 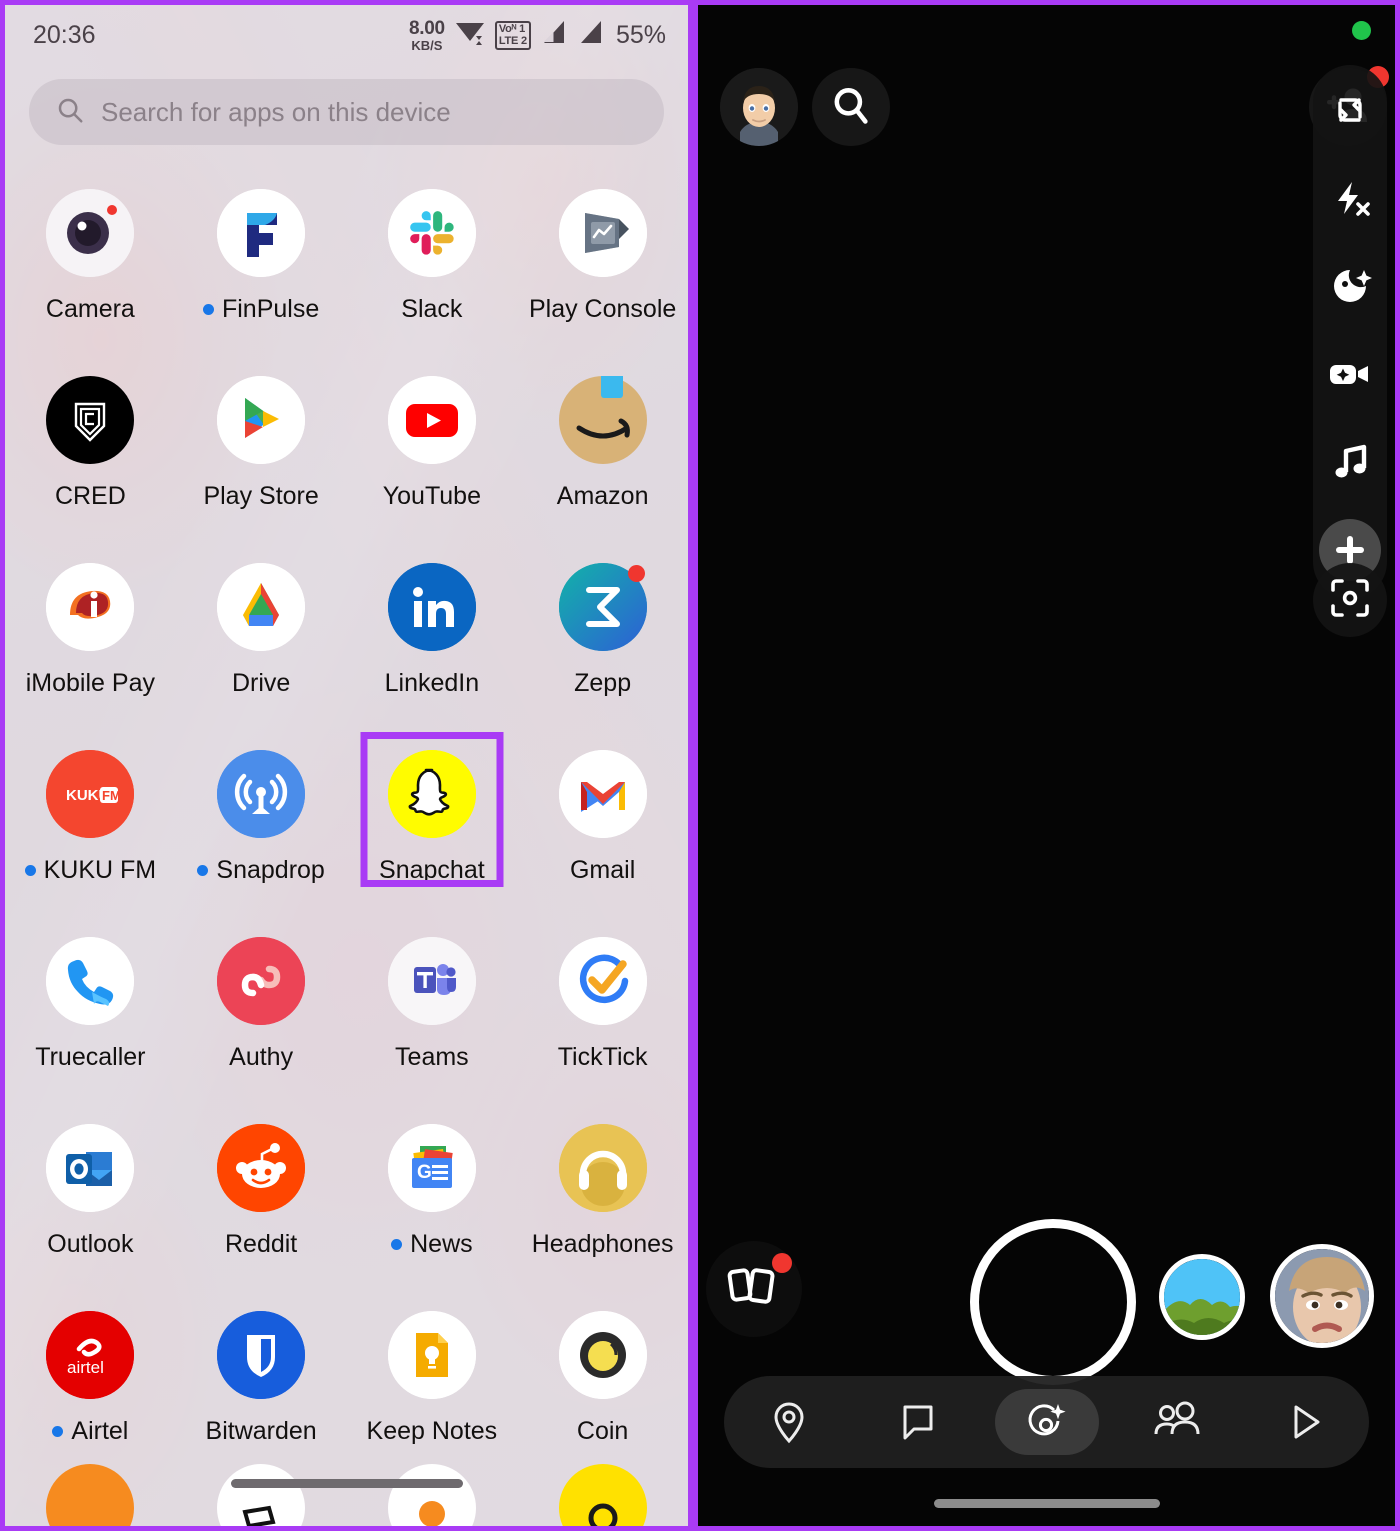 What do you see at coordinates (431, 1355) in the screenshot?
I see `keep-notes-icon` at bounding box center [431, 1355].